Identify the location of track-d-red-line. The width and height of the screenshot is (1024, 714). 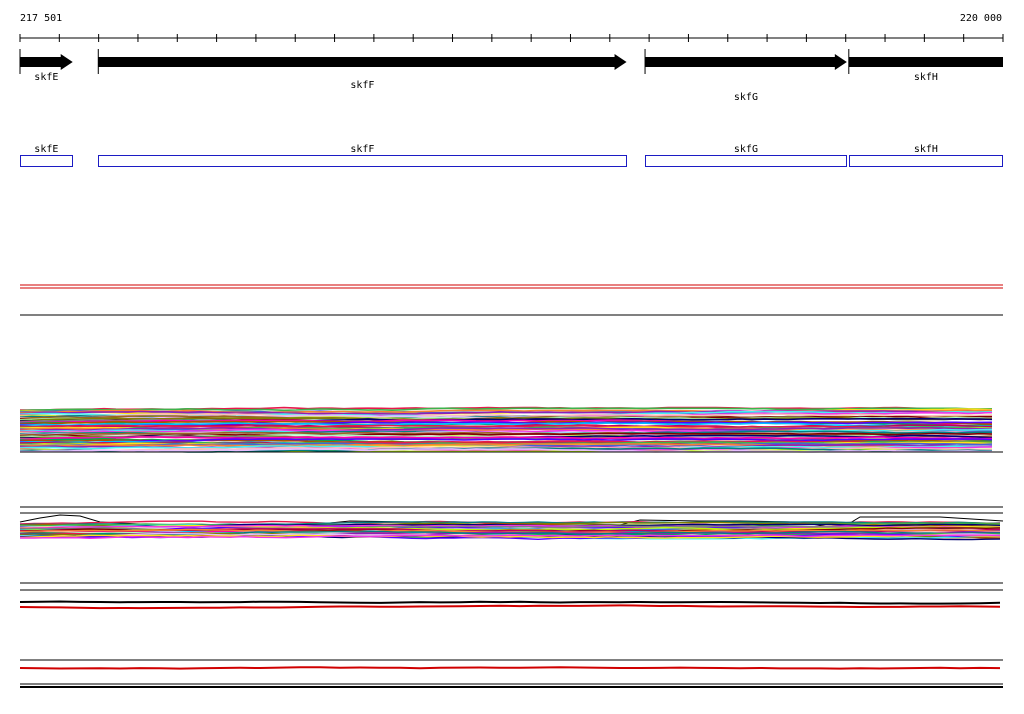
(510, 607).